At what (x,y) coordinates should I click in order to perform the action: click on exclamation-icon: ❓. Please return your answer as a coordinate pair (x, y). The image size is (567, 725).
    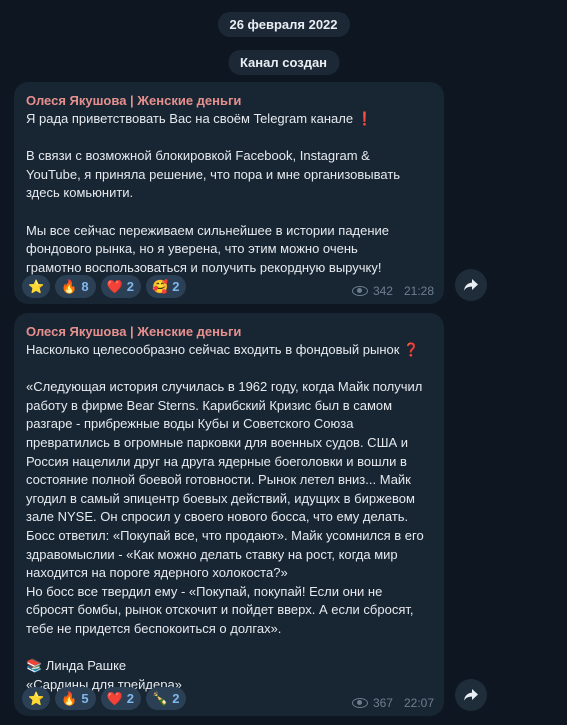
    Looking at the image, I should click on (409, 349).